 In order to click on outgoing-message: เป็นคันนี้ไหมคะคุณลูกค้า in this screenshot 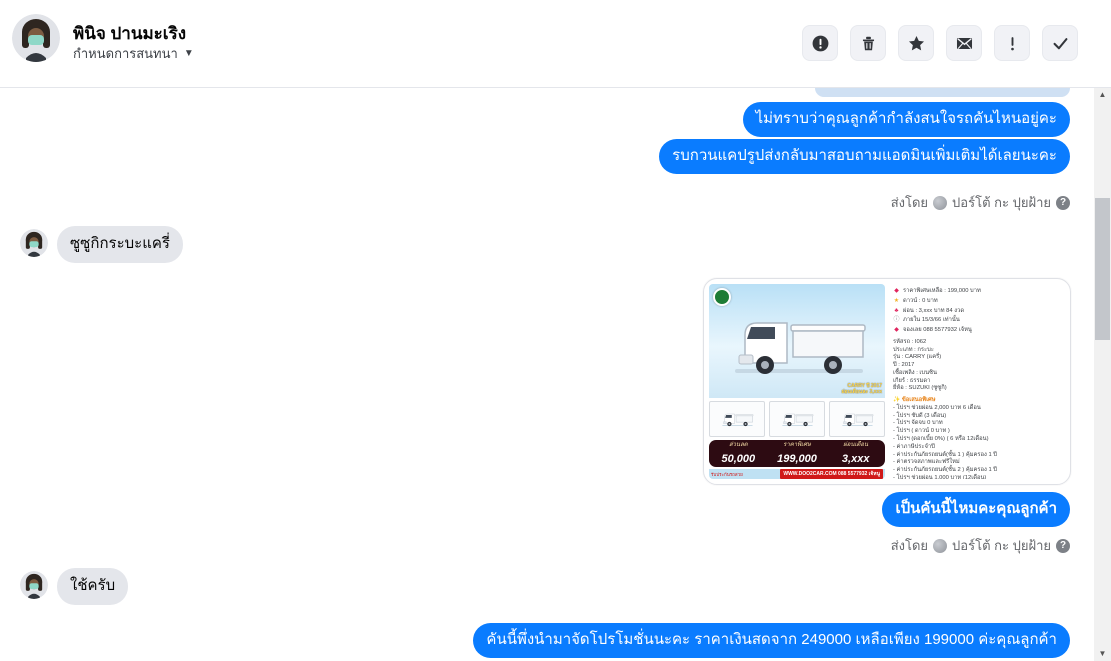, I will do `click(976, 509)`.